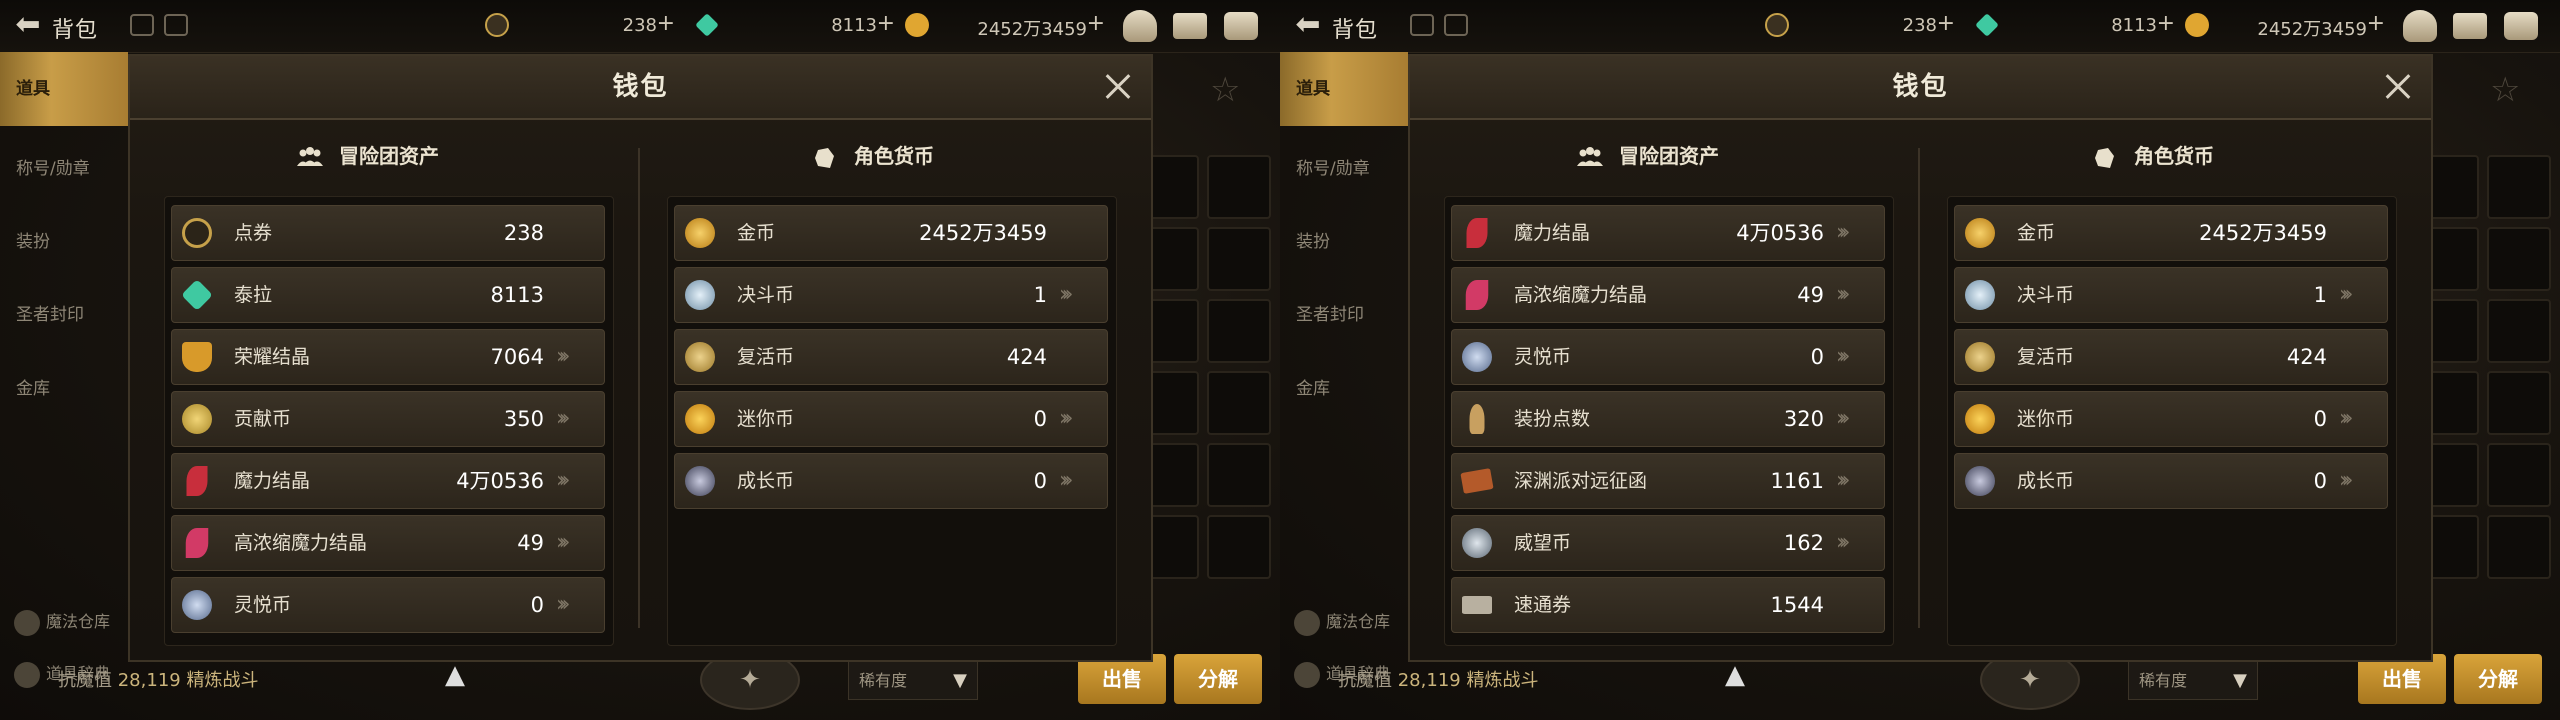  I want to click on currency-row-dianquan: 点券 238 ›››, so click(388, 233).